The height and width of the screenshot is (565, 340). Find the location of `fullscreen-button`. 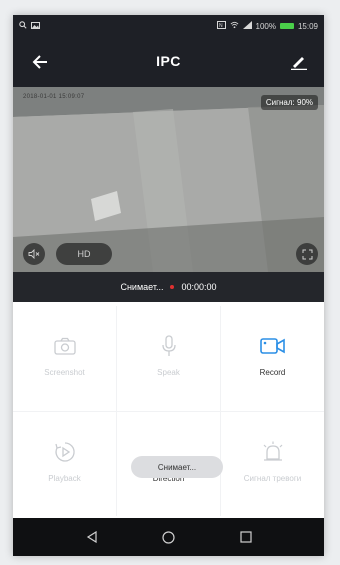

fullscreen-button is located at coordinates (307, 254).